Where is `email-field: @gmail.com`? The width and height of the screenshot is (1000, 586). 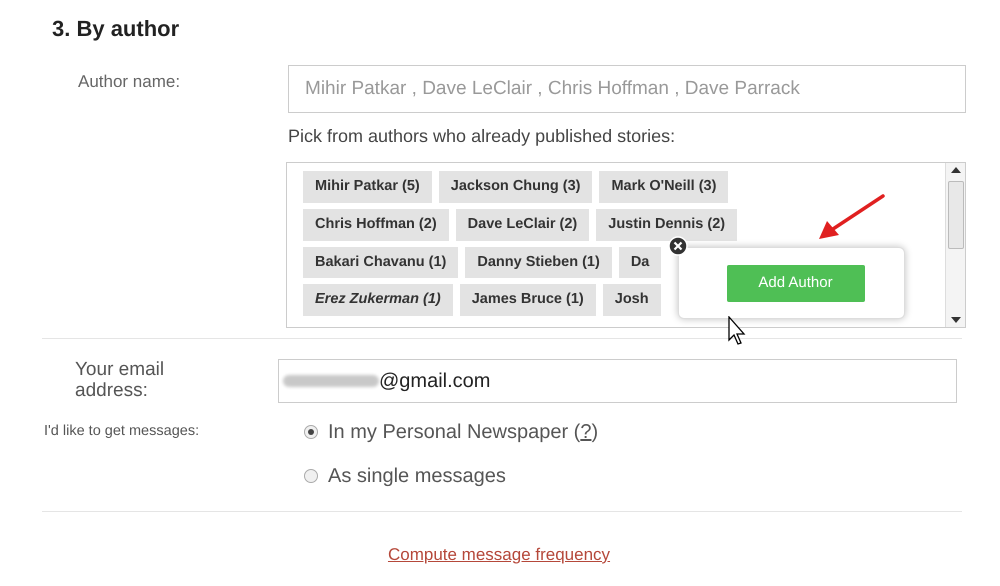 email-field: @gmail.com is located at coordinates (617, 381).